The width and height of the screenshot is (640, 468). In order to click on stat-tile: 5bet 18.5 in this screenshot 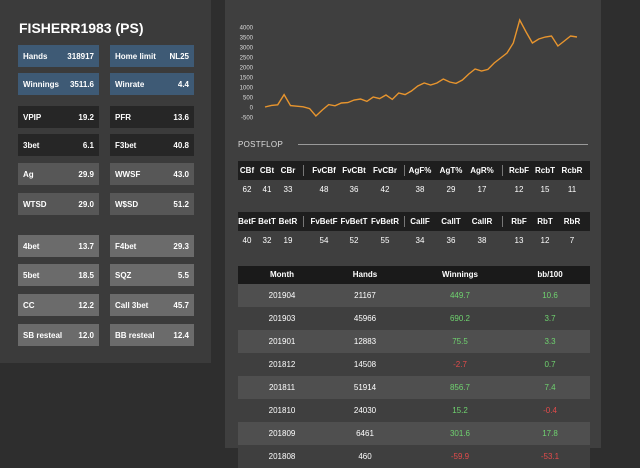, I will do `click(58, 275)`.